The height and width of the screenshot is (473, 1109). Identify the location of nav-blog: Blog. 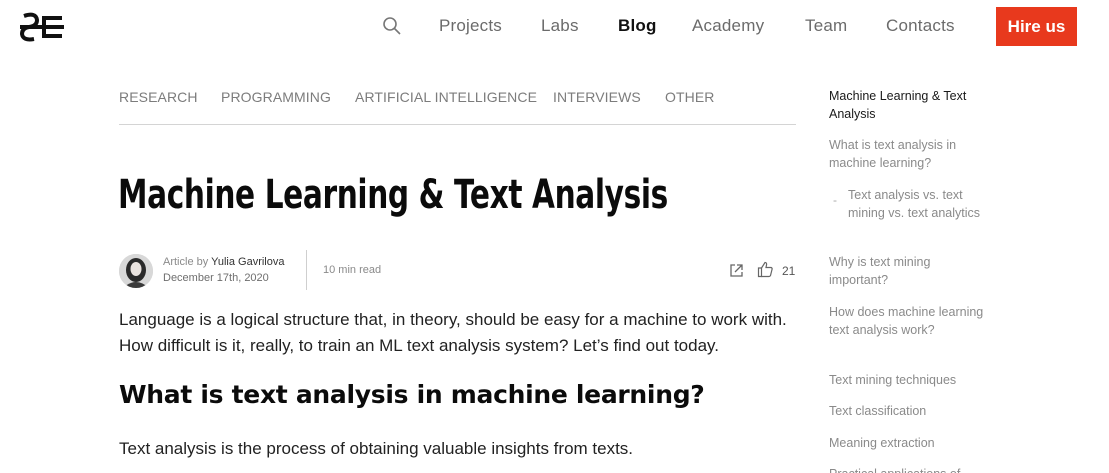
(637, 26).